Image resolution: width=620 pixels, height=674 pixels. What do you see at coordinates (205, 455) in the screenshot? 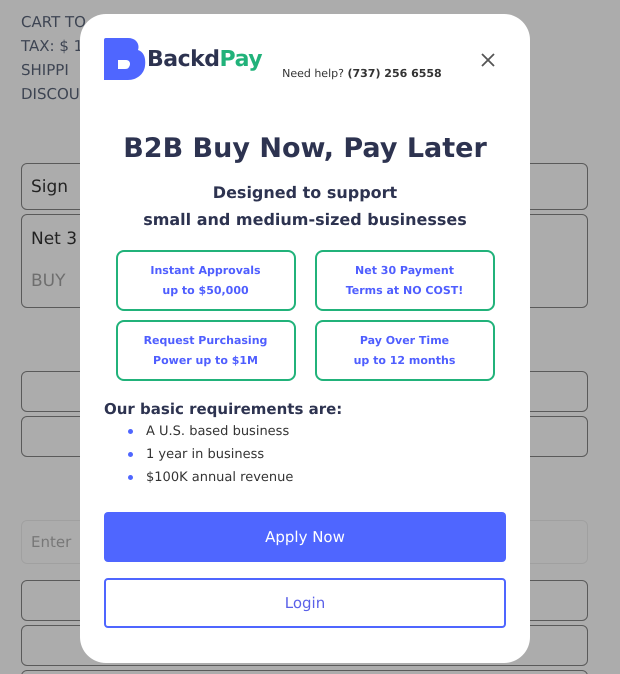
I see `requirement-item: 1 year in business` at bounding box center [205, 455].